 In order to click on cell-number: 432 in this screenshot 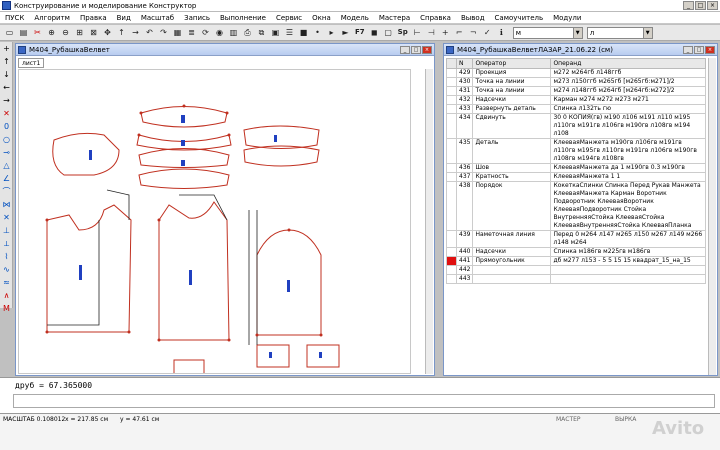, I will do `click(464, 100)`.